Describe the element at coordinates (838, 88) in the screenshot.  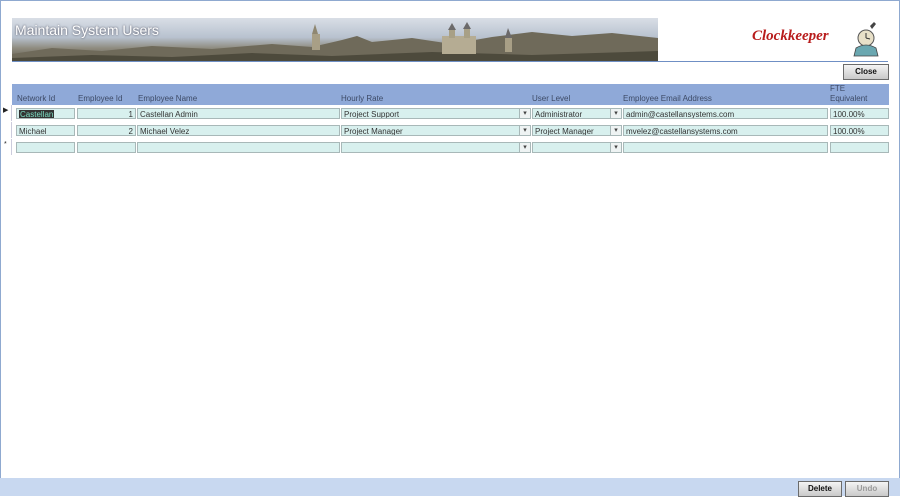
I see `column-header-fte-line1: FTE` at that location.